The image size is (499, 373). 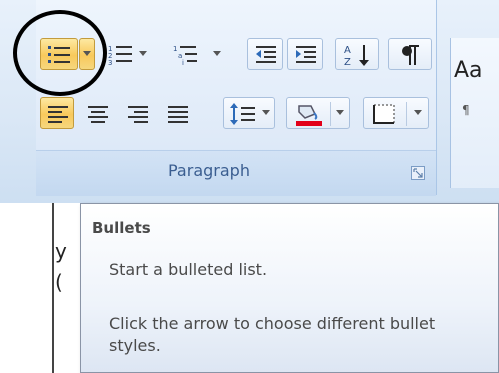 I want to click on svg-text: 1, so click(x=175, y=49).